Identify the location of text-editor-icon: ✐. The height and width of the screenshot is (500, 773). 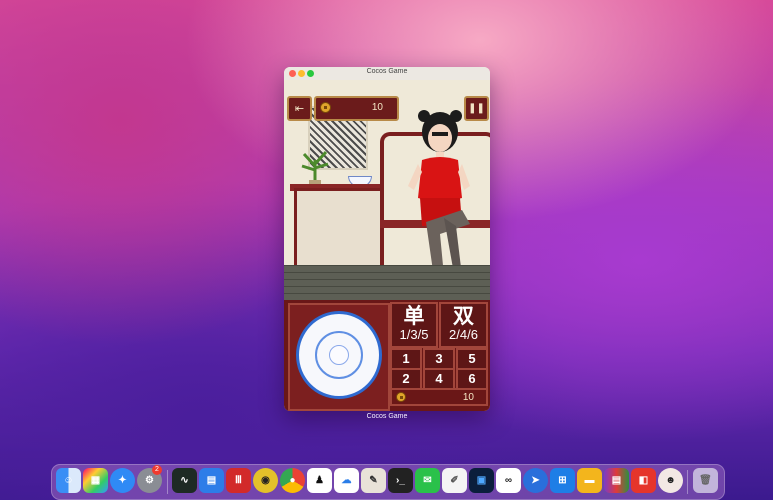
(454, 480).